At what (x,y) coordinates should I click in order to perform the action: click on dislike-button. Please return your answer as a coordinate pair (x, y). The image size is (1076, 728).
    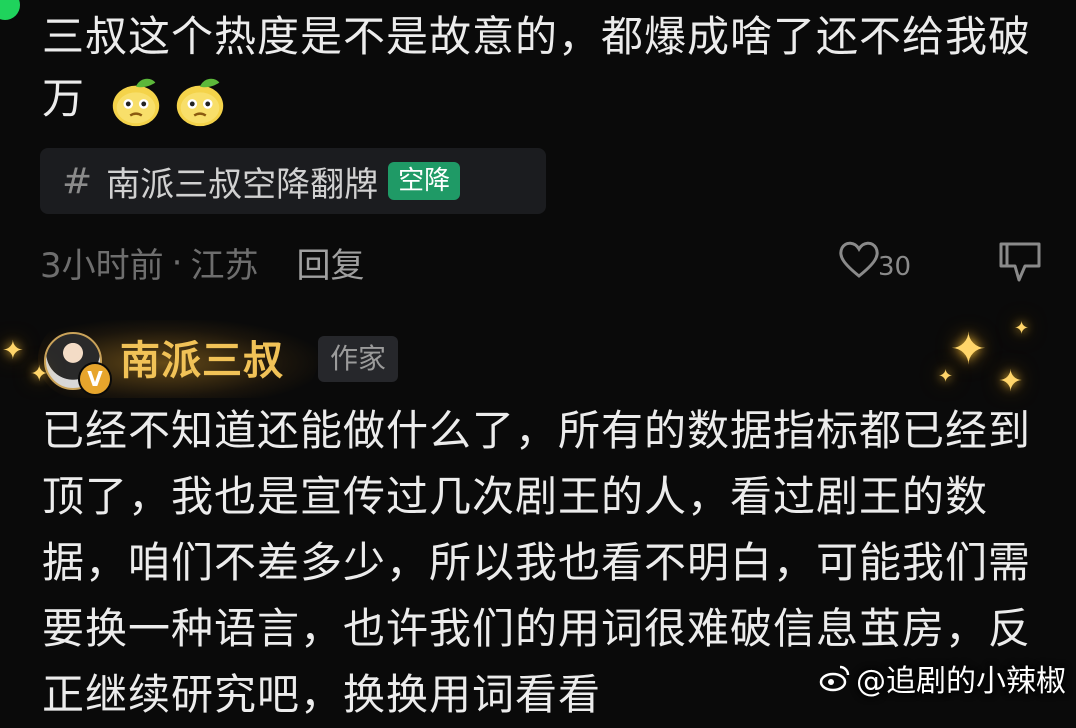
    Looking at the image, I should click on (1020, 263).